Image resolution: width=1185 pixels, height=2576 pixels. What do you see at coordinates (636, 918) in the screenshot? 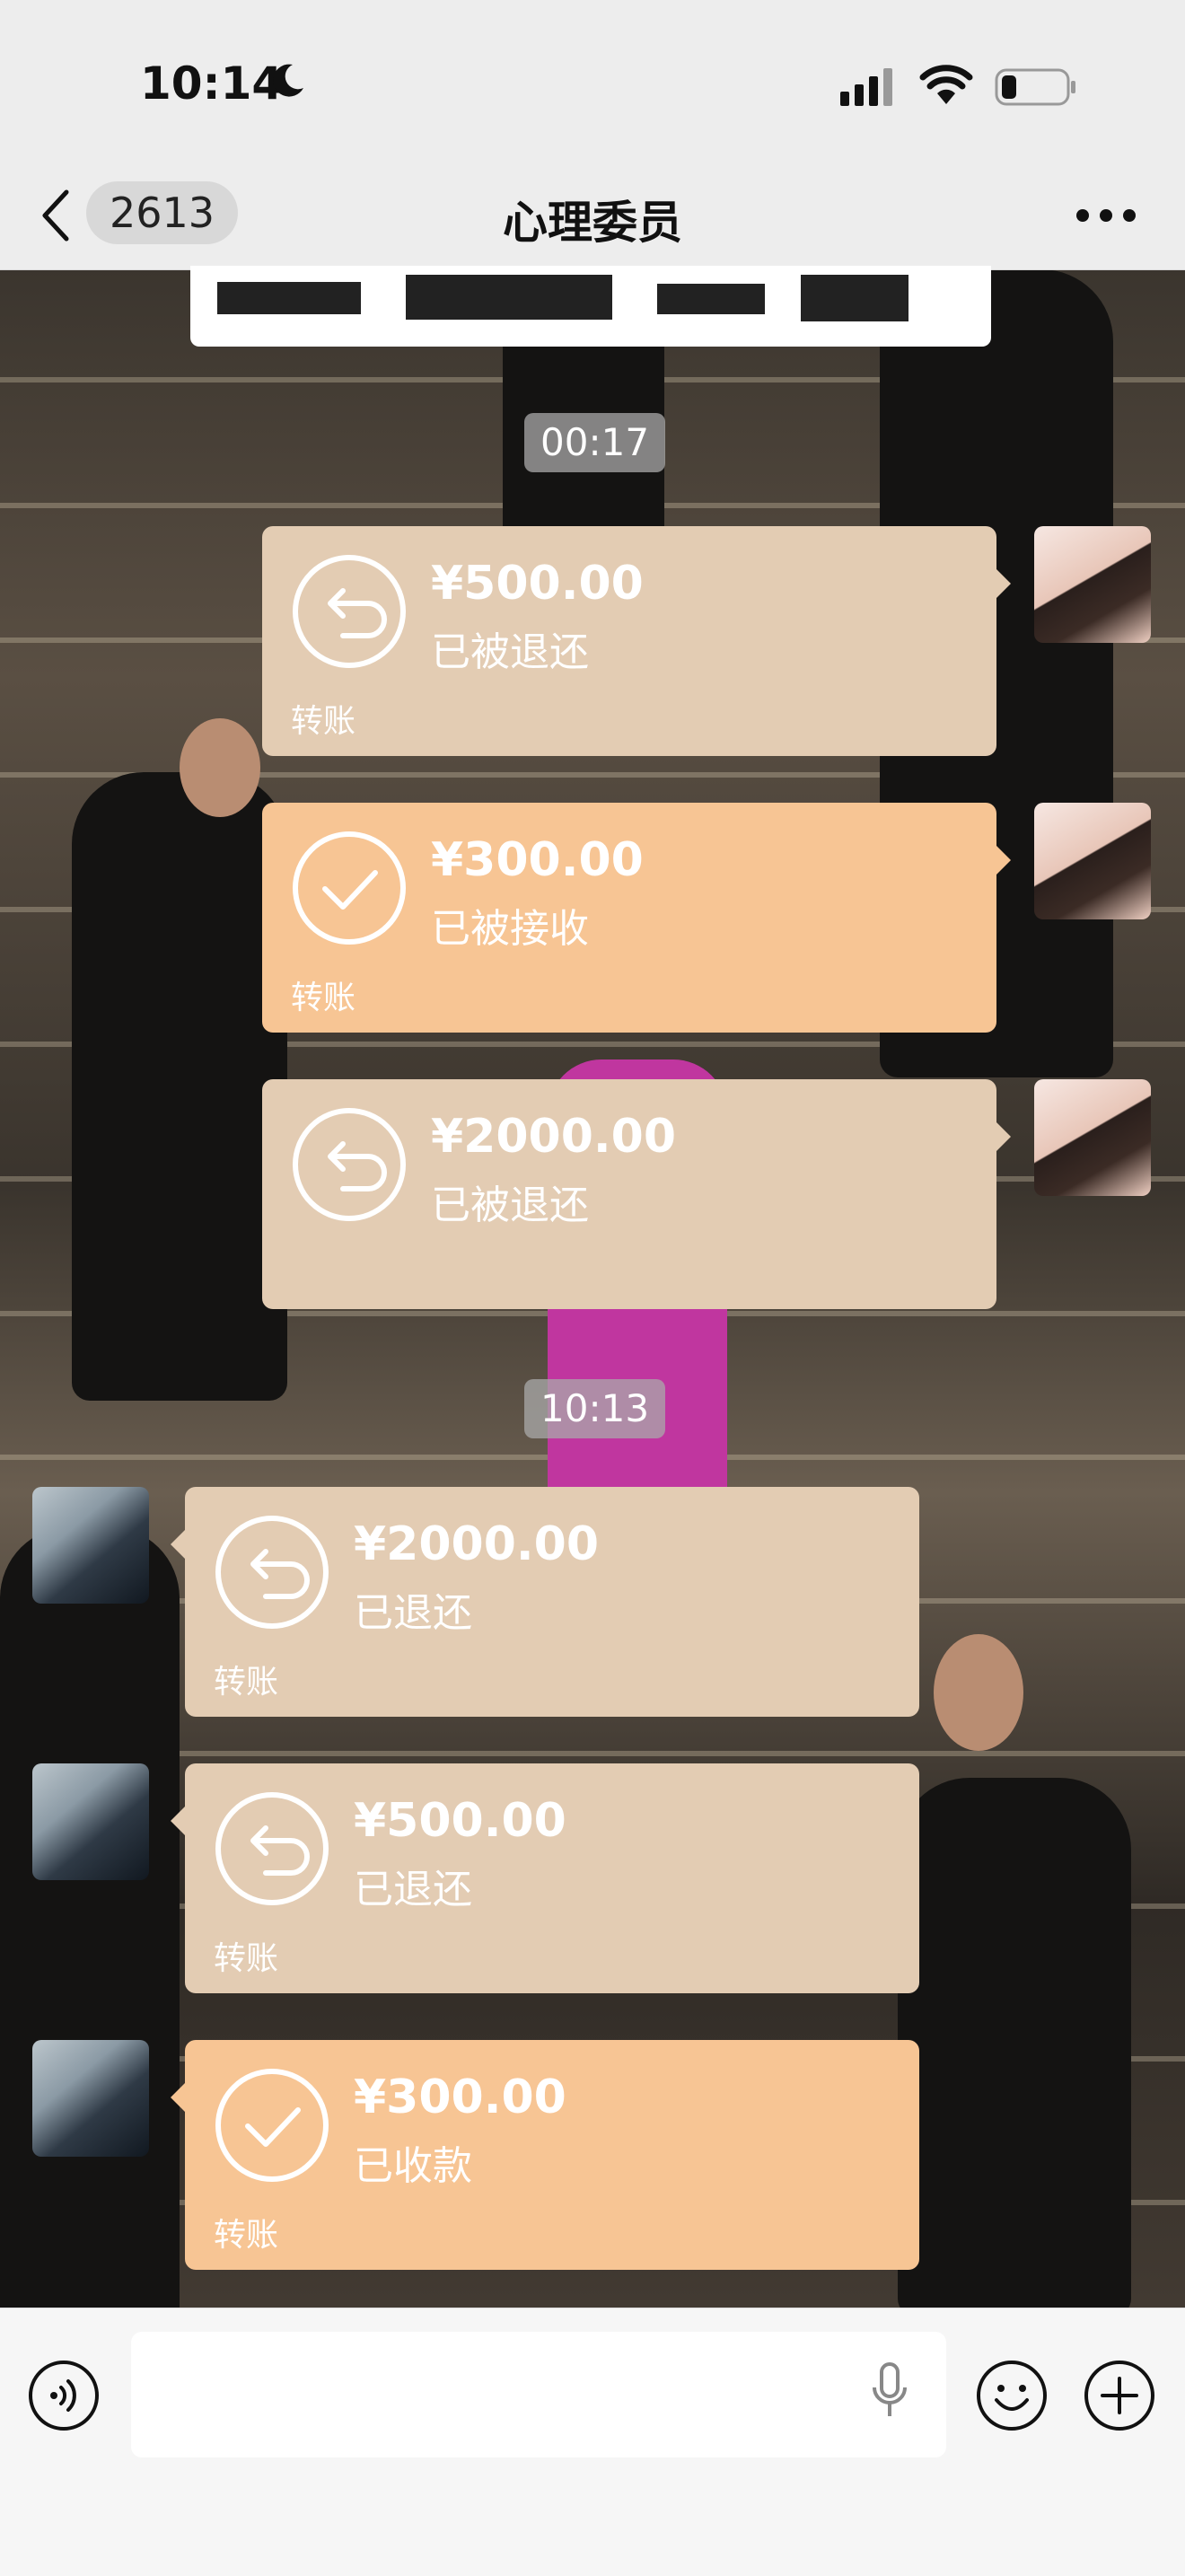
I see `transfer-bubble: ¥300.00 已被接收 转账` at bounding box center [636, 918].